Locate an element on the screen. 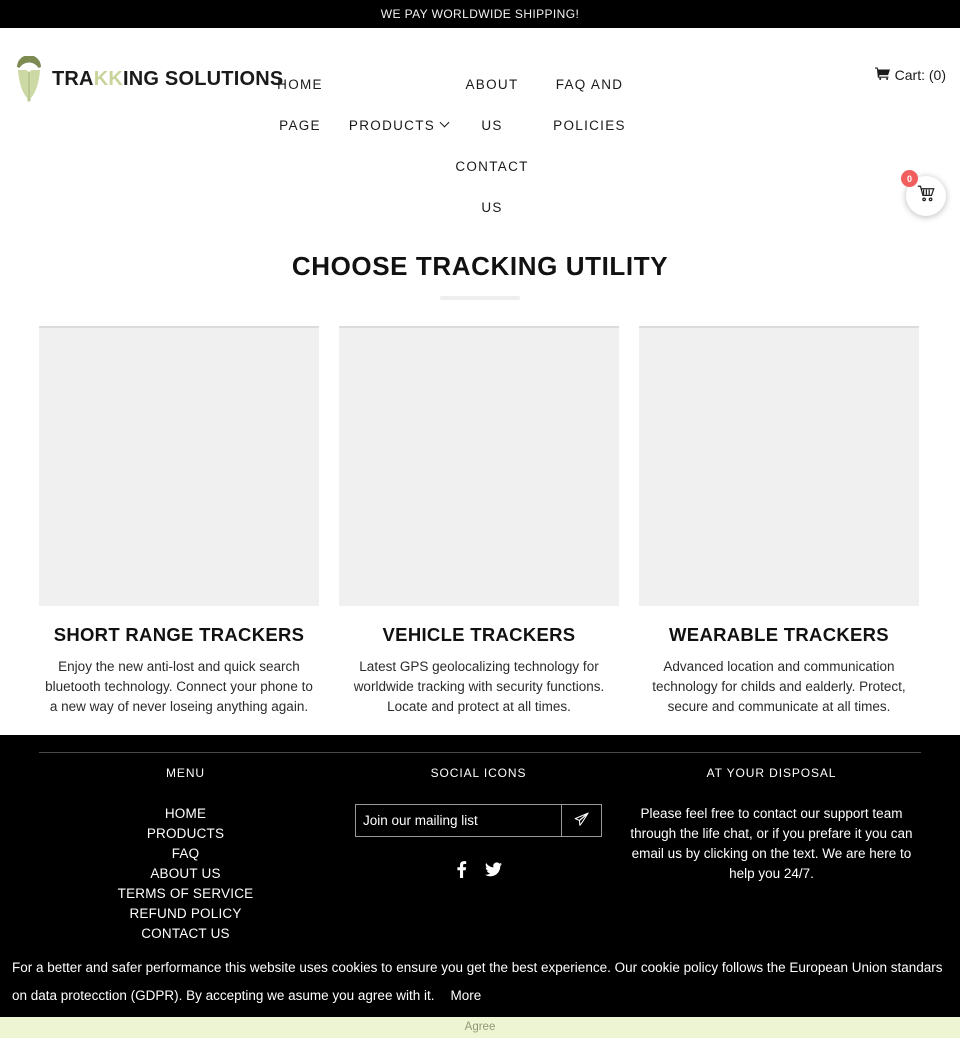 The image size is (960, 1038). logo-suffix: ING SOLUTIONS is located at coordinates (203, 78).